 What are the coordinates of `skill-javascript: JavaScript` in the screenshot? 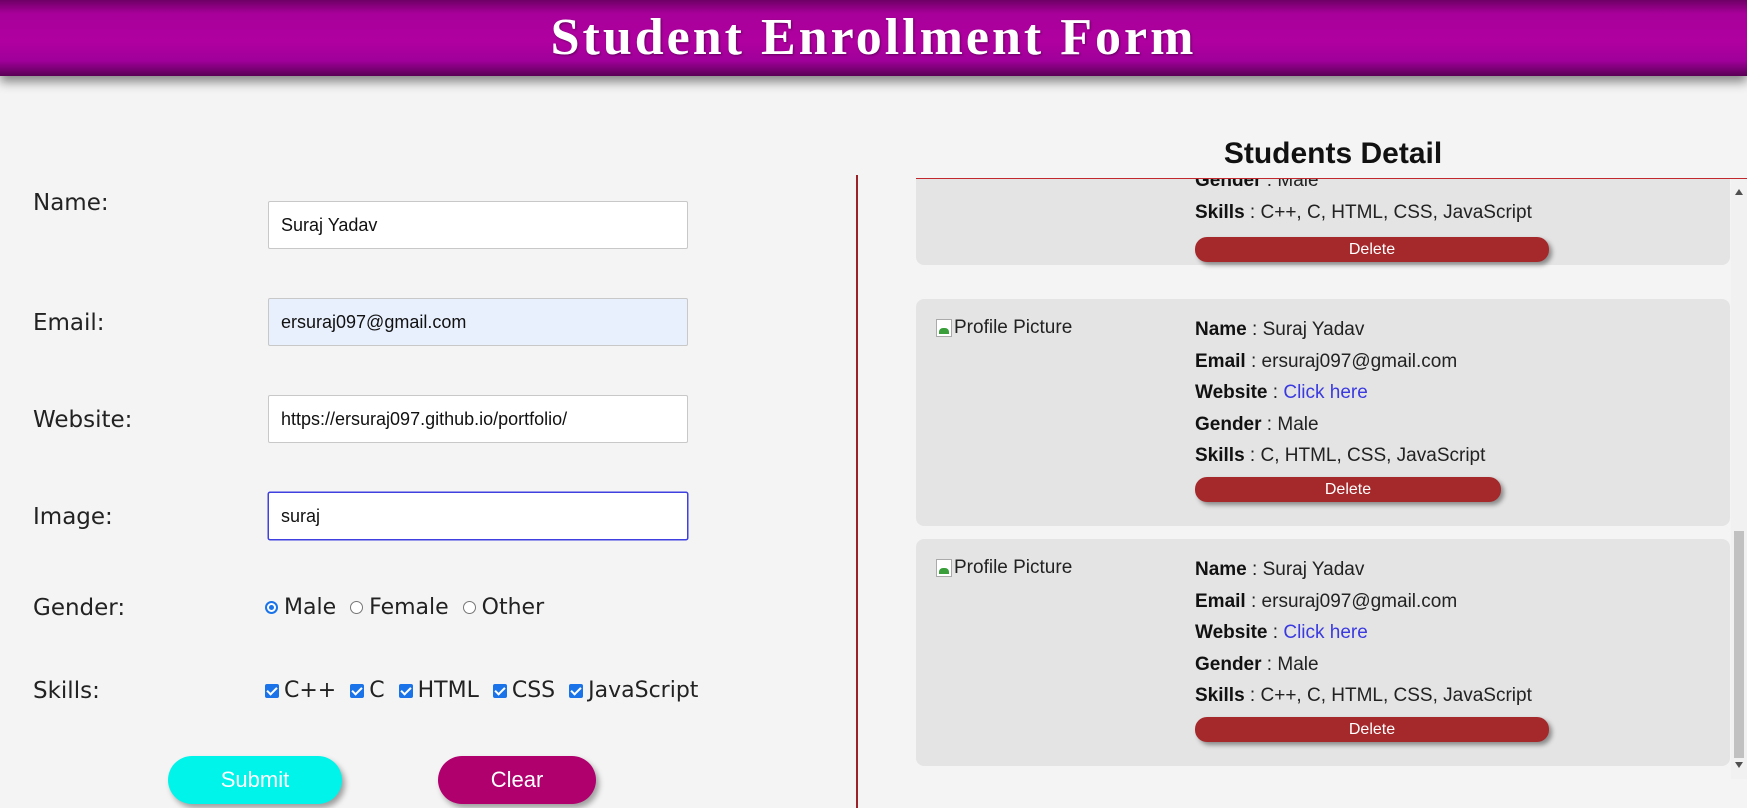 It's located at (633, 690).